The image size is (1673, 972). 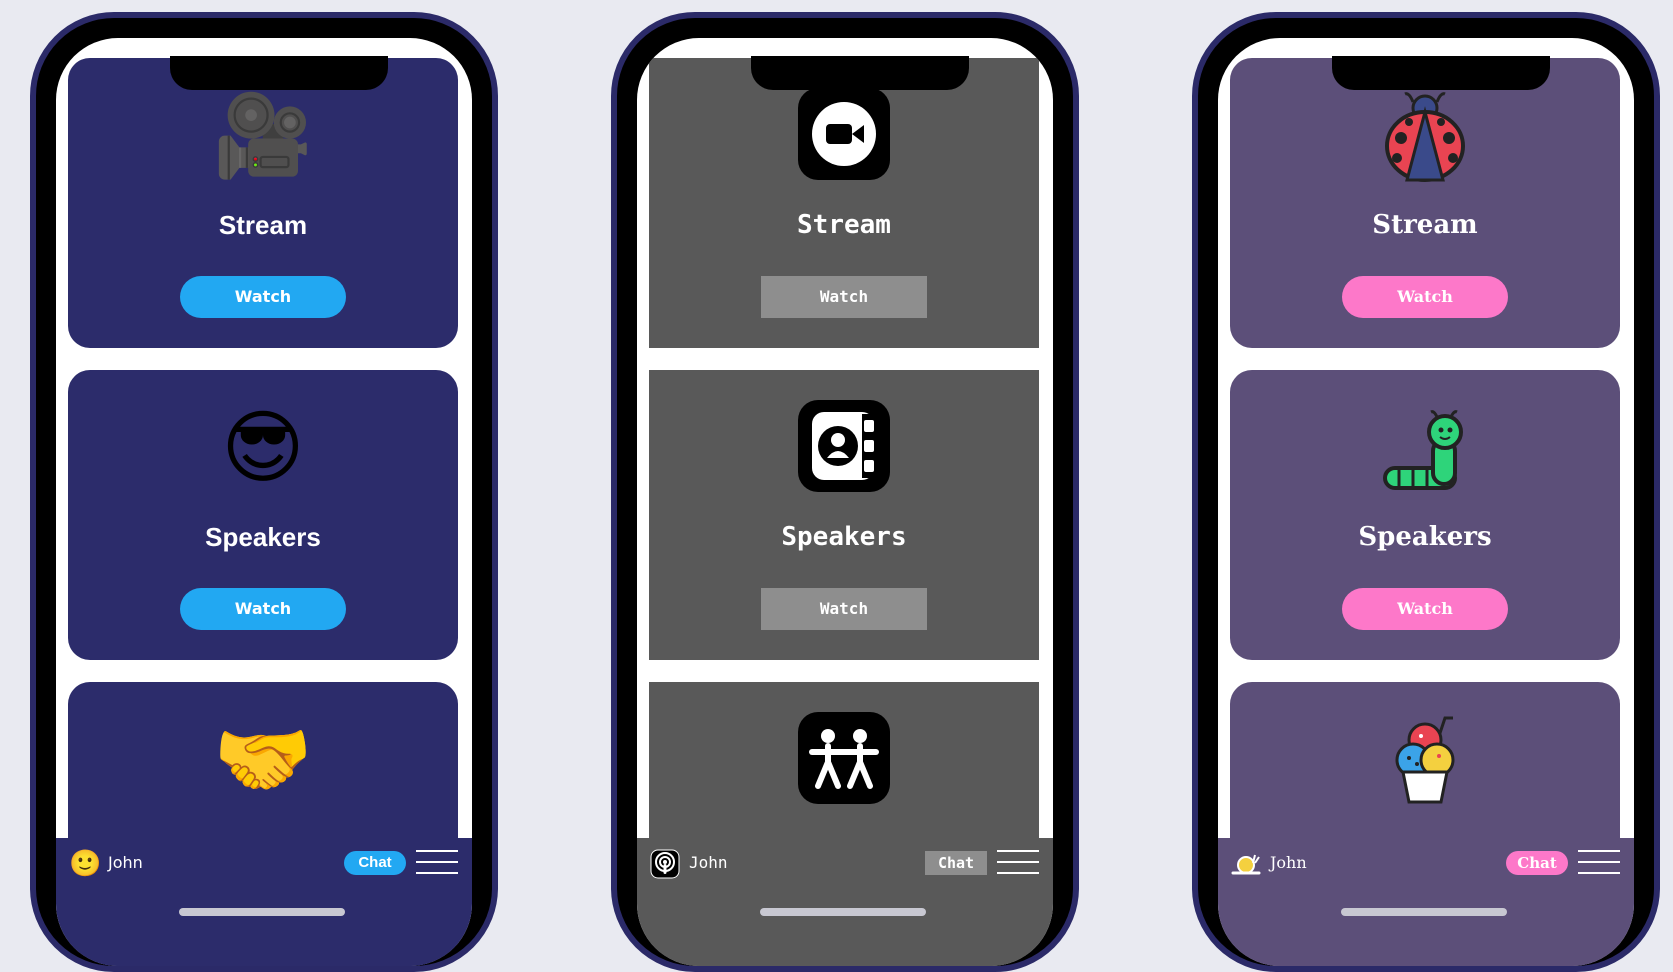 What do you see at coordinates (85, 864) in the screenshot?
I see `smiley-face-icon: 🙂` at bounding box center [85, 864].